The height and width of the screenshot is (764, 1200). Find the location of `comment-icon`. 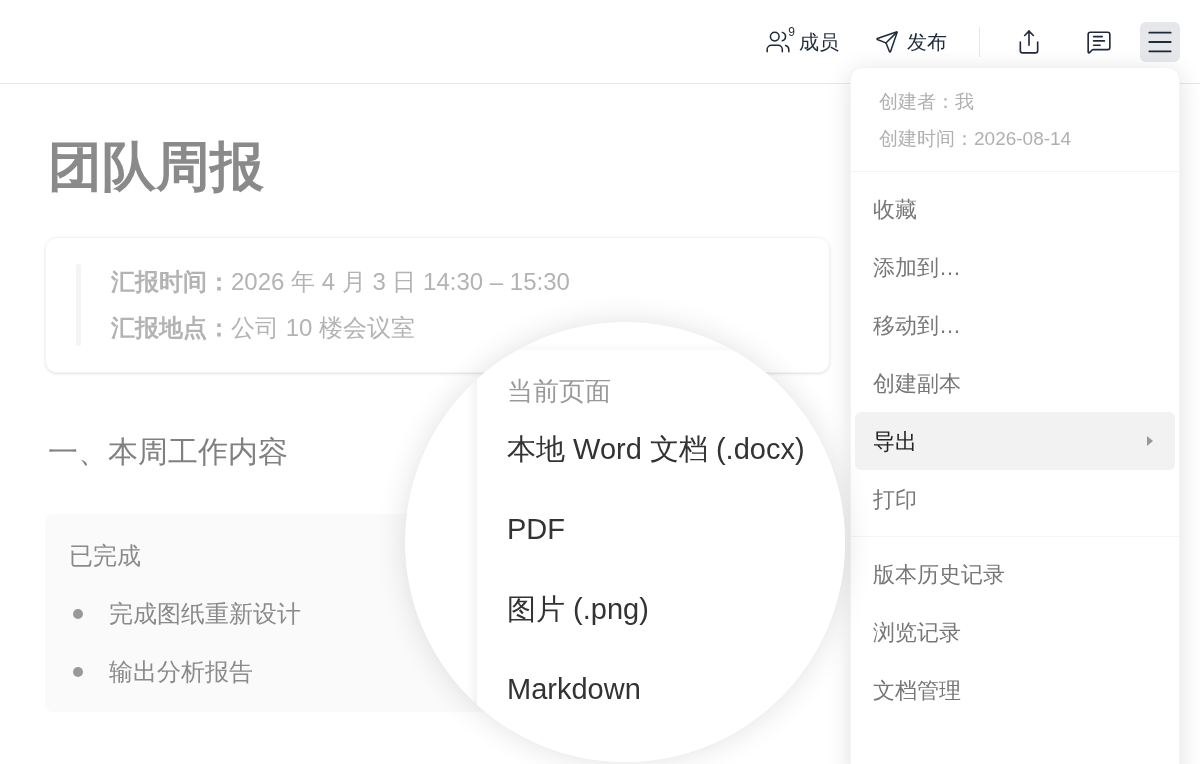

comment-icon is located at coordinates (1099, 41).